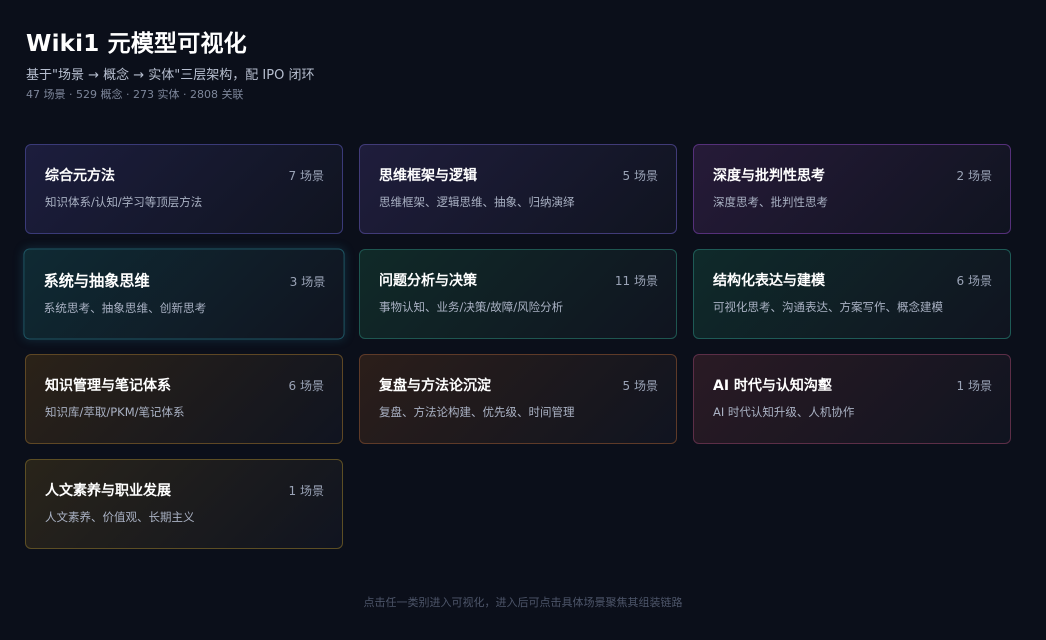 Image resolution: width=1046 pixels, height=640 pixels. I want to click on card-title: 思维框架与逻辑, so click(428, 176).